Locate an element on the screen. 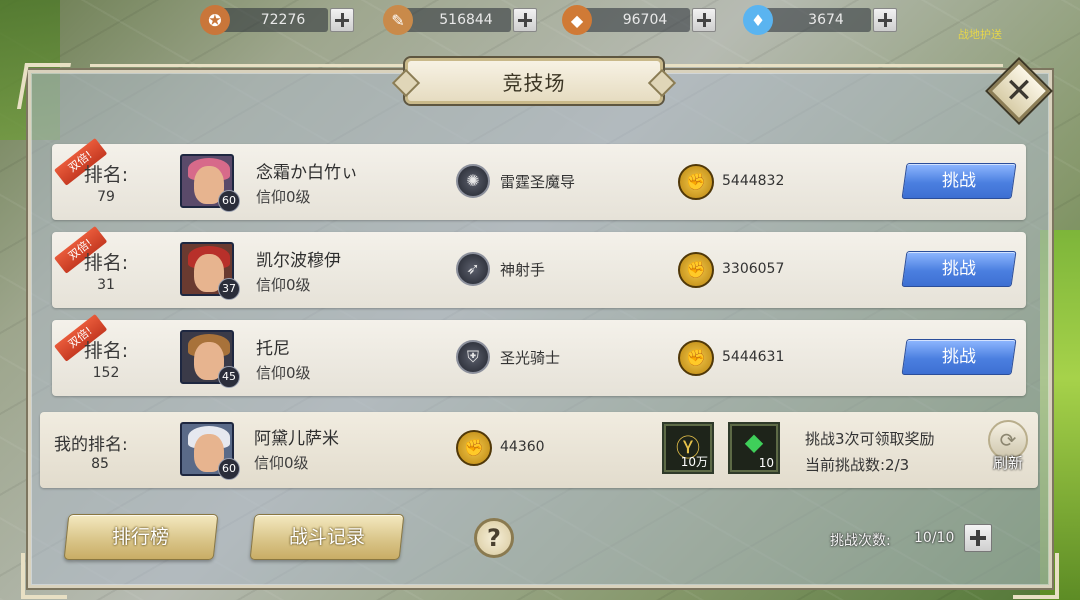  attempts-label: 挑战次数: is located at coordinates (860, 541).